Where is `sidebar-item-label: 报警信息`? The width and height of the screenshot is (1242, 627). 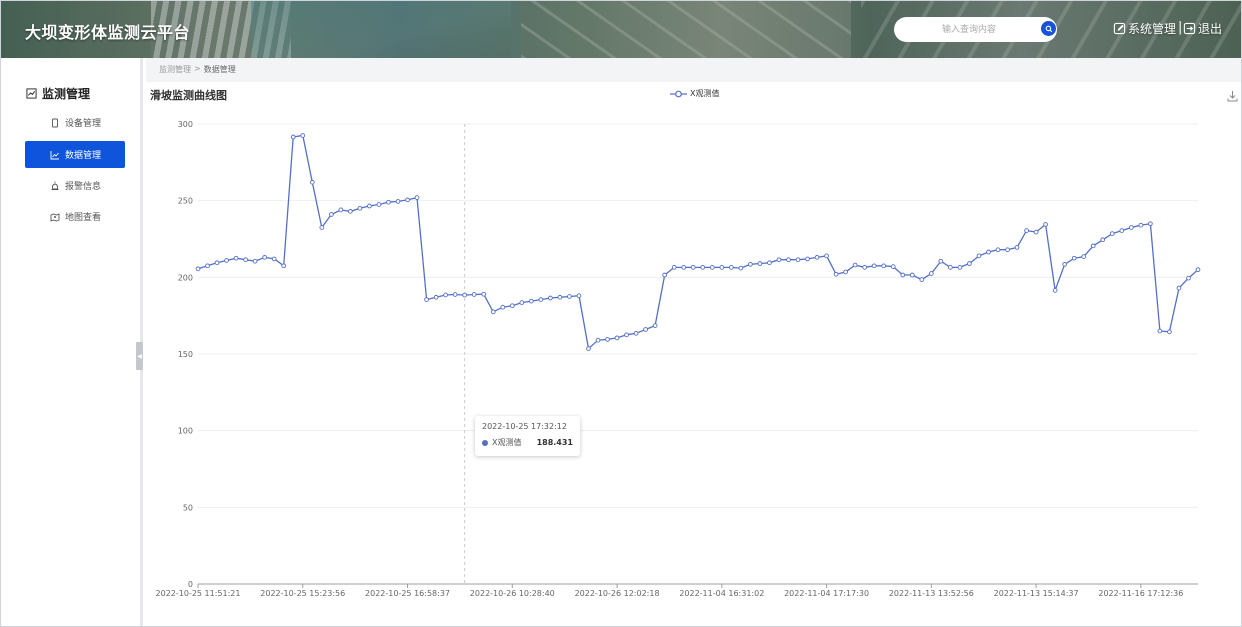
sidebar-item-label: 报警信息 is located at coordinates (83, 187).